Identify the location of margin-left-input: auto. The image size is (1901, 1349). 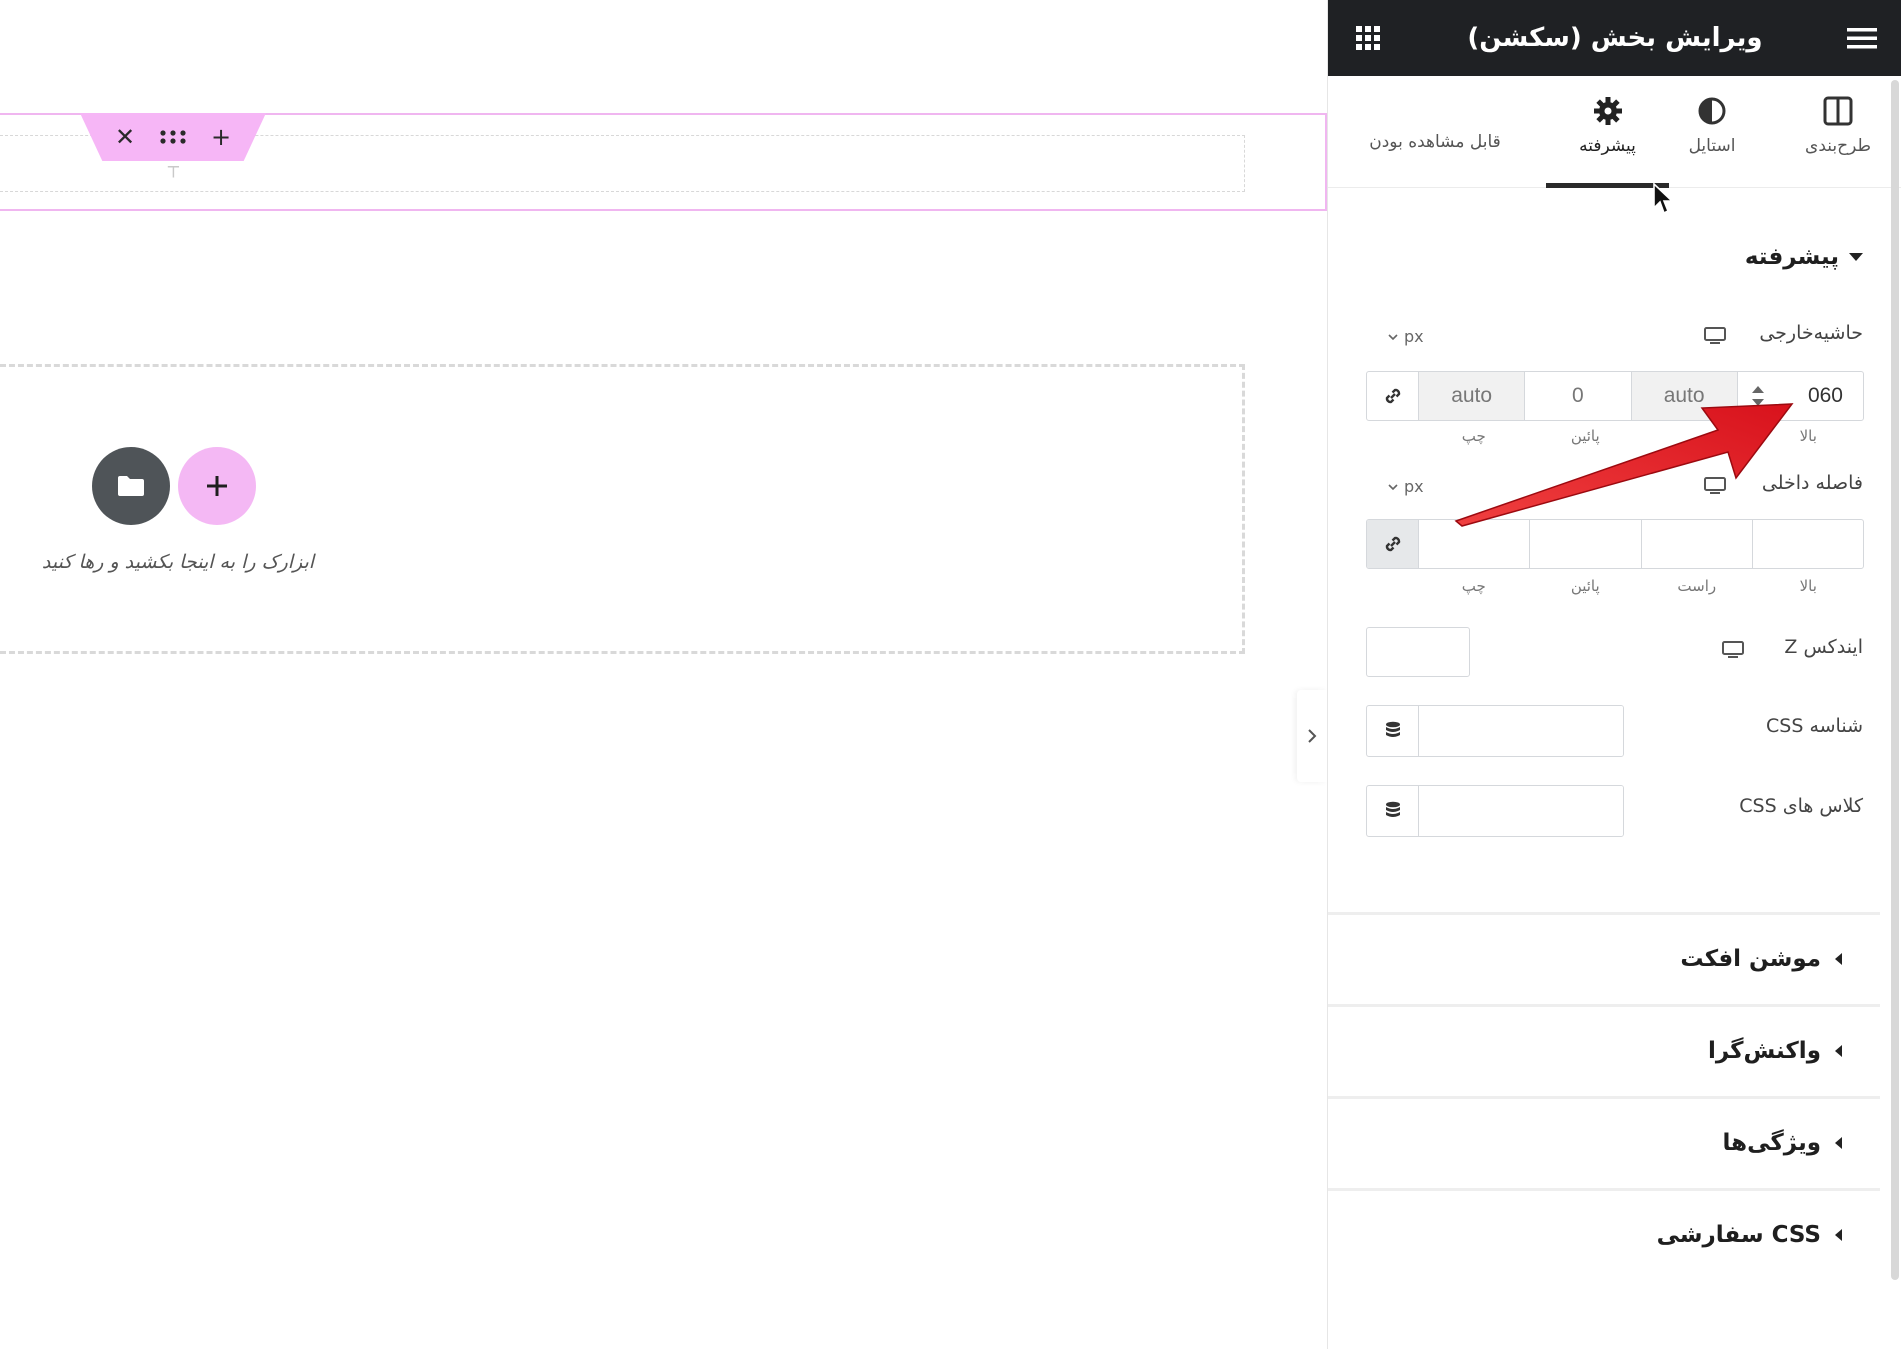
(1472, 396).